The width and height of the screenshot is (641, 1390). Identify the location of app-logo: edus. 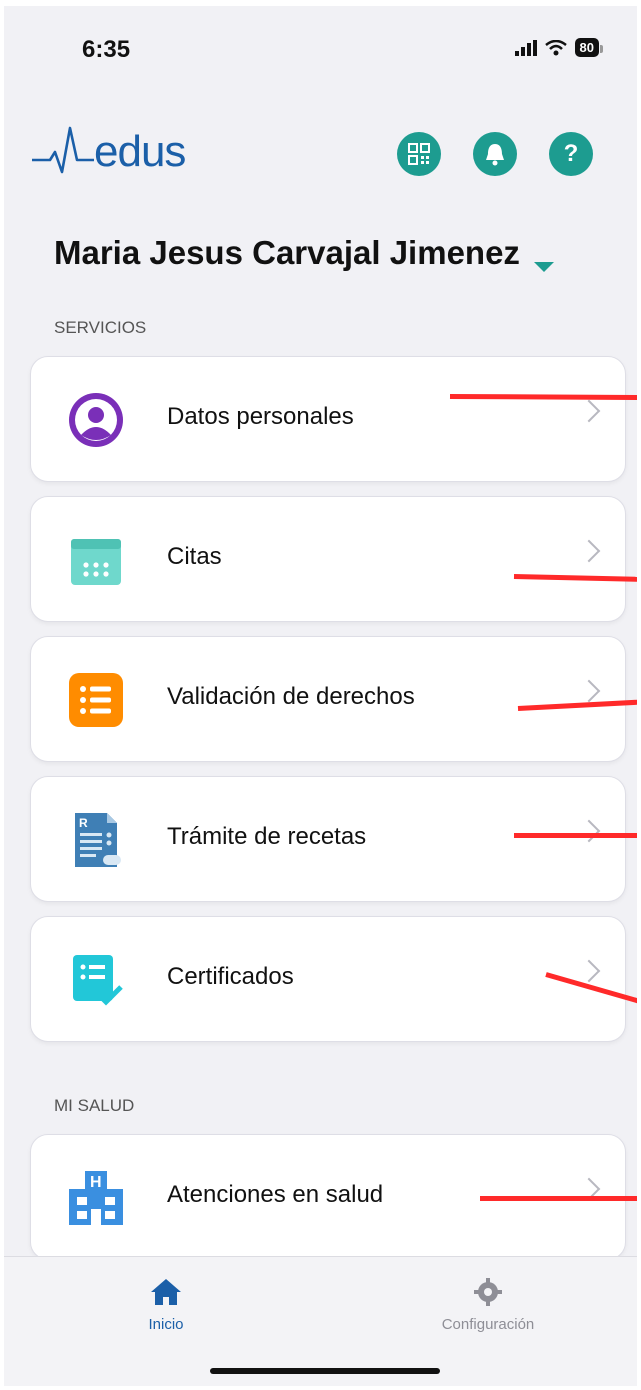
(109, 152).